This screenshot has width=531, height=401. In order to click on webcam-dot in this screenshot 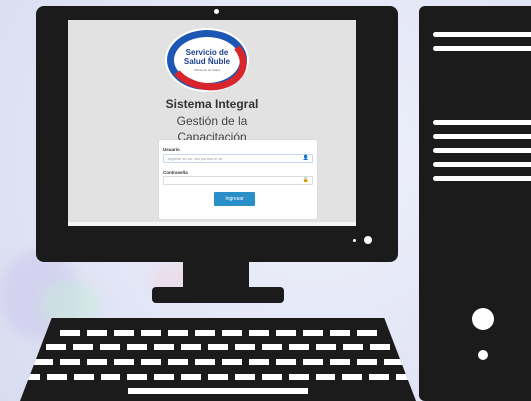, I will do `click(216, 11)`.